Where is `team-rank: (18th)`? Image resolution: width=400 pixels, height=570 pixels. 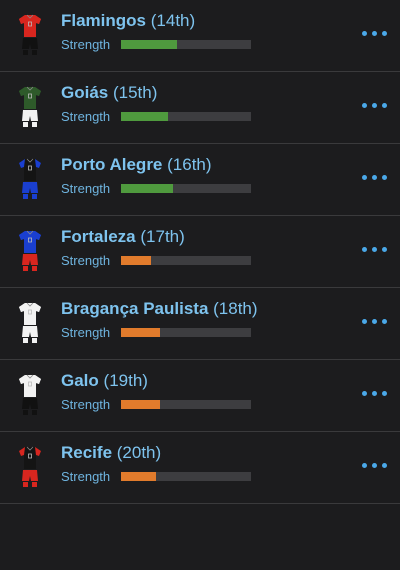
team-rank: (18th) is located at coordinates (235, 308).